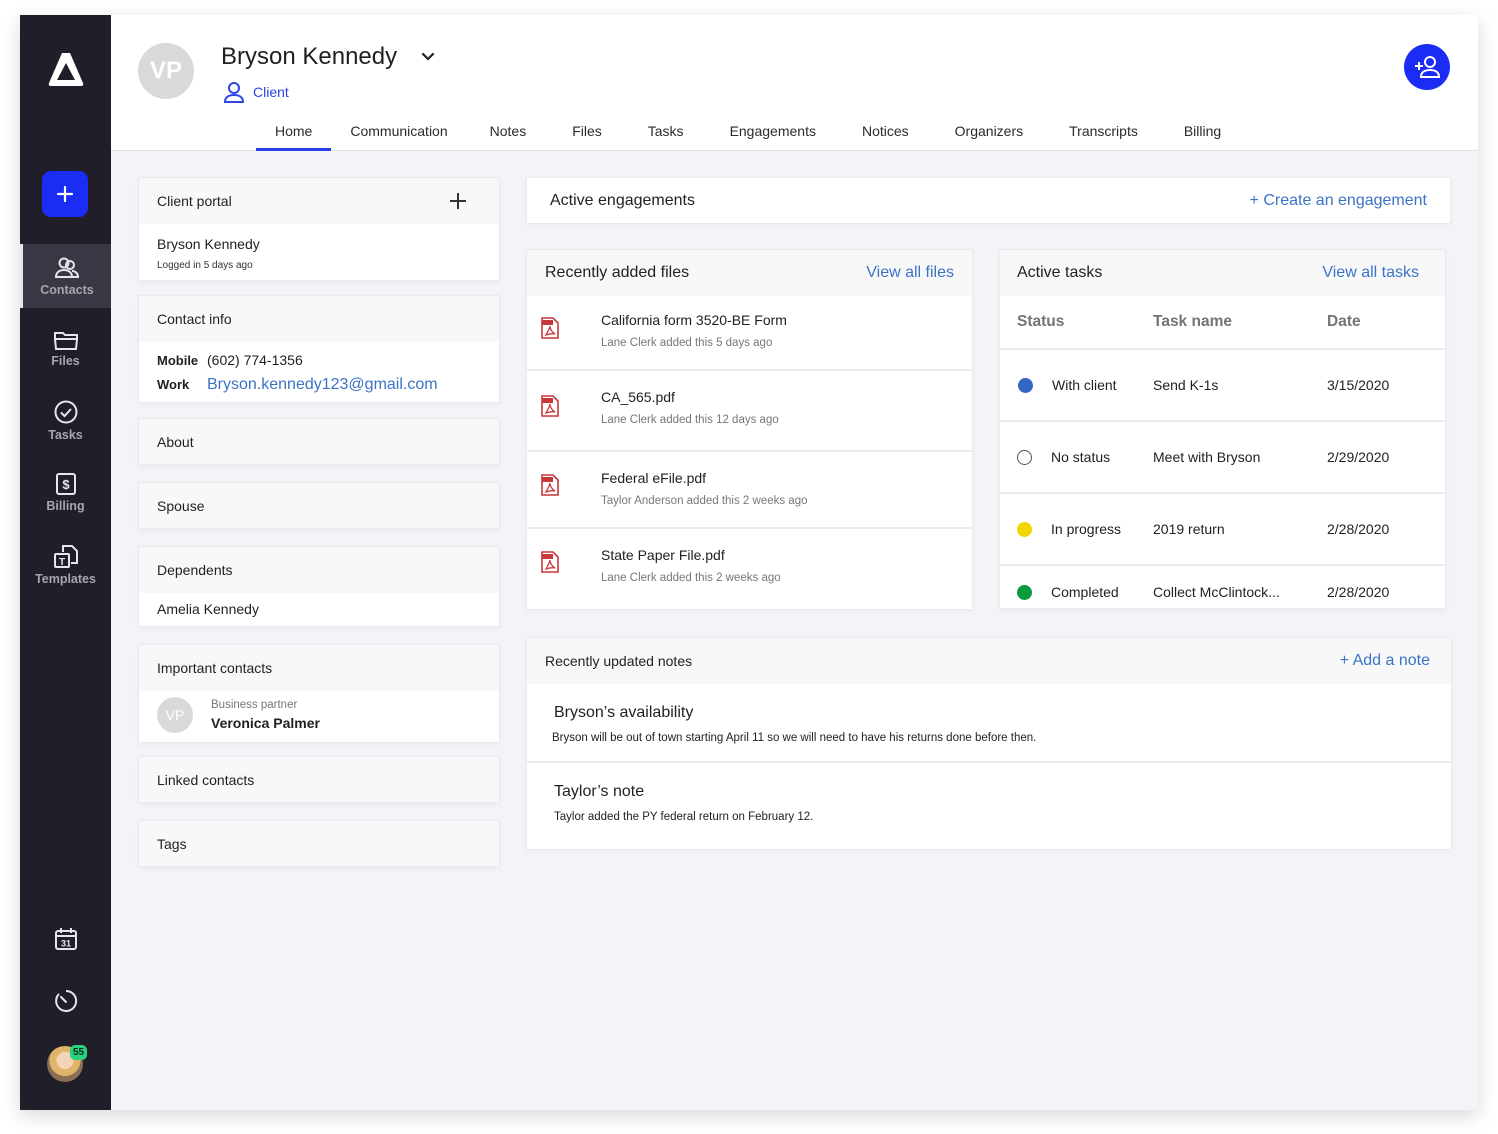 The height and width of the screenshot is (1134, 1498). What do you see at coordinates (989, 136) in the screenshot?
I see `tab-organizers: Organizers` at bounding box center [989, 136].